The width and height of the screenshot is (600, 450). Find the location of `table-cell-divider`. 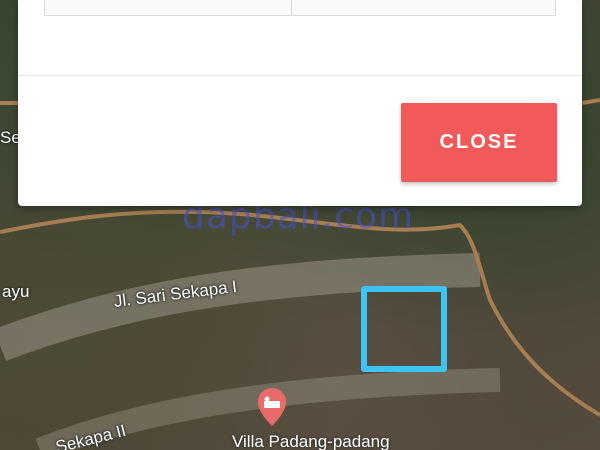

table-cell-divider is located at coordinates (291, 7).